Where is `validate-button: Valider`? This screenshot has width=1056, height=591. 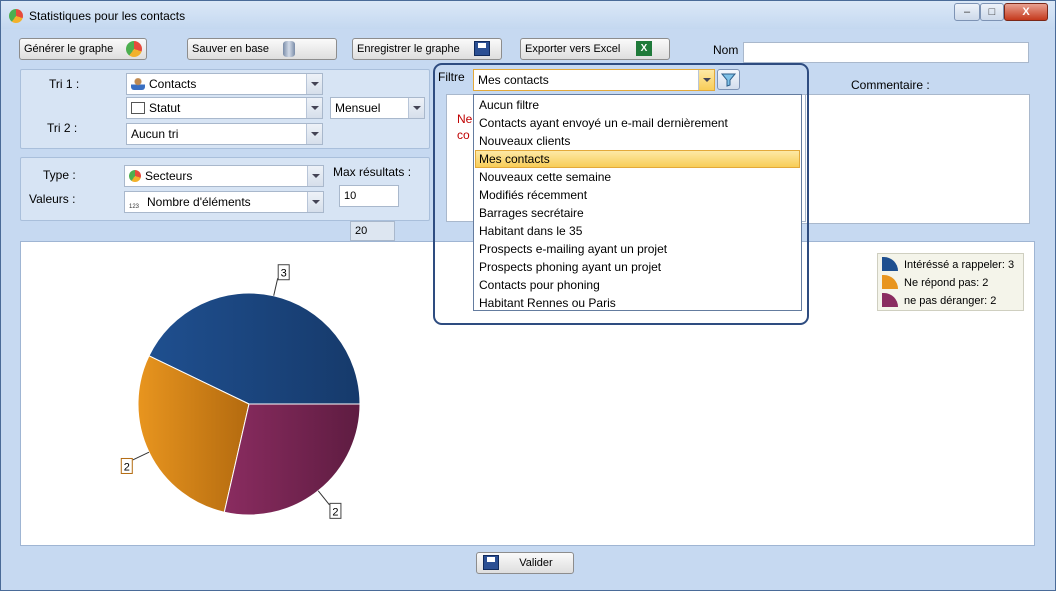 validate-button: Valider is located at coordinates (525, 563).